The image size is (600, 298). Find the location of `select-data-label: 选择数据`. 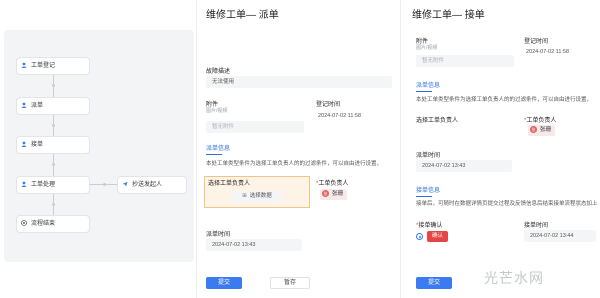

select-data-label: 选择数据 is located at coordinates (260, 196).